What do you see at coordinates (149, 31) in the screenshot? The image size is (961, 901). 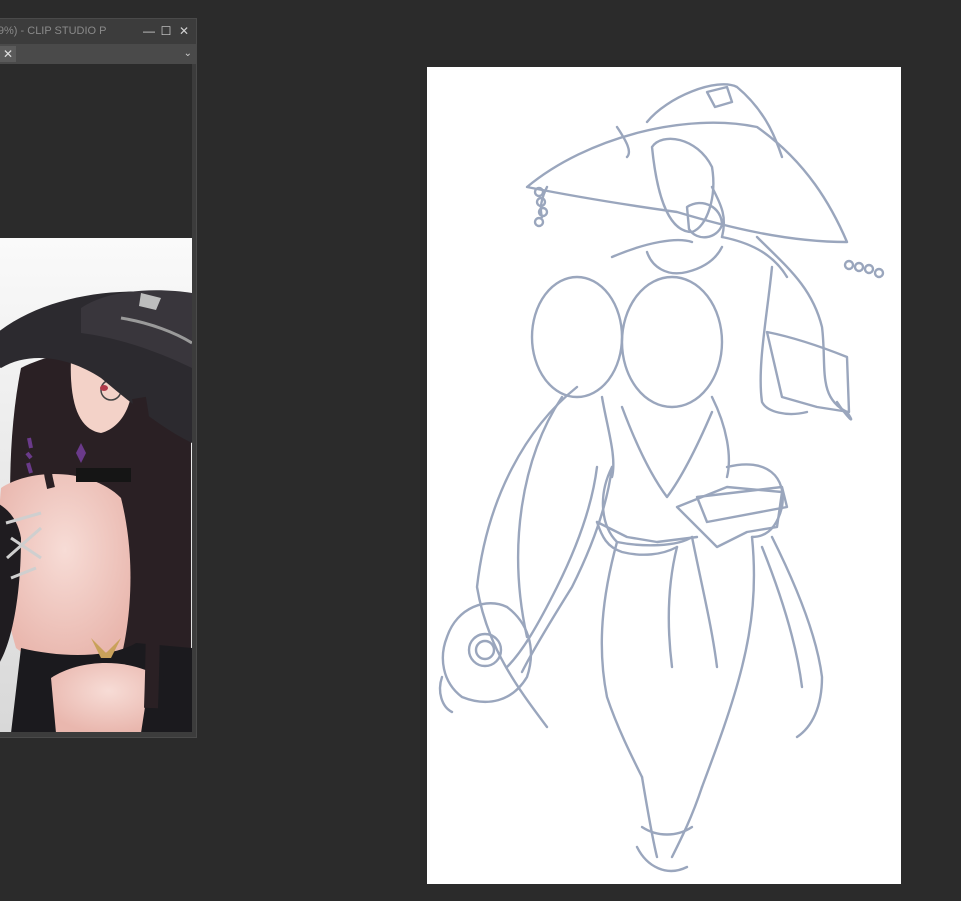 I see `minimize-button: —` at bounding box center [149, 31].